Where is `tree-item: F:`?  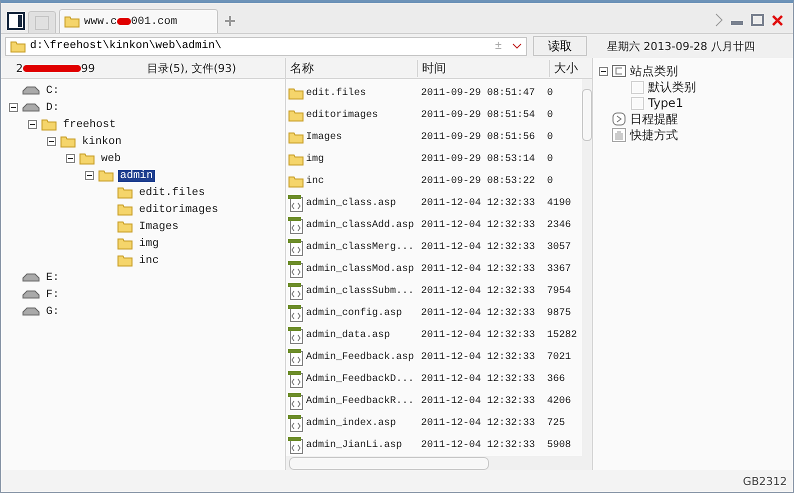 tree-item: F: is located at coordinates (53, 294).